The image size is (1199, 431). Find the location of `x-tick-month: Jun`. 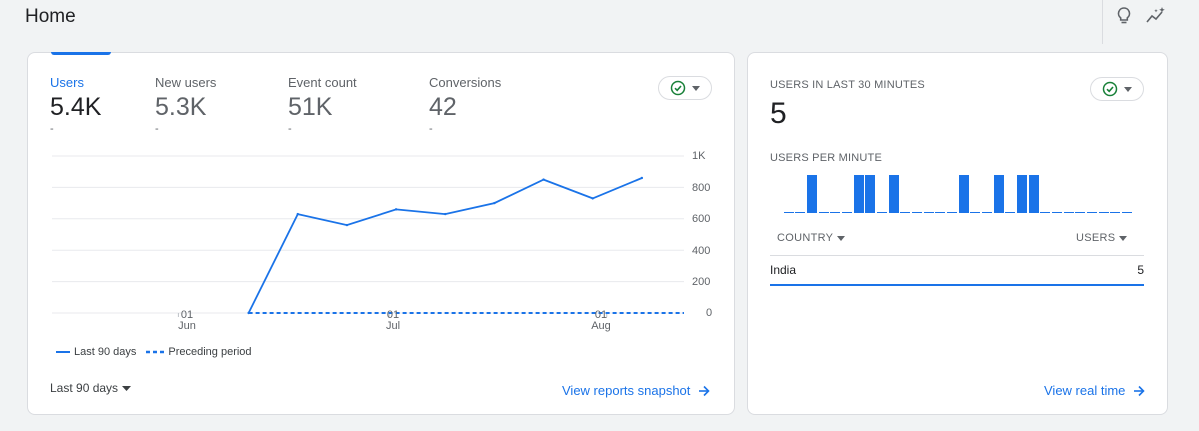

x-tick-month: Jun is located at coordinates (187, 326).